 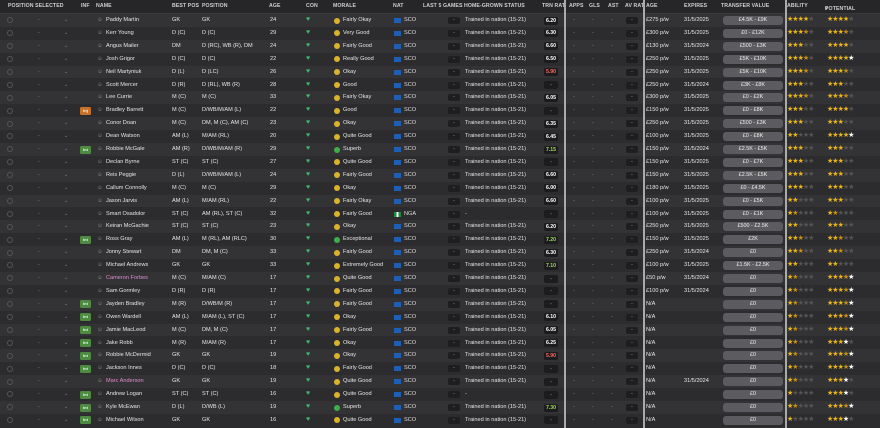 I want to click on col-age: AGE, so click(x=275, y=6).